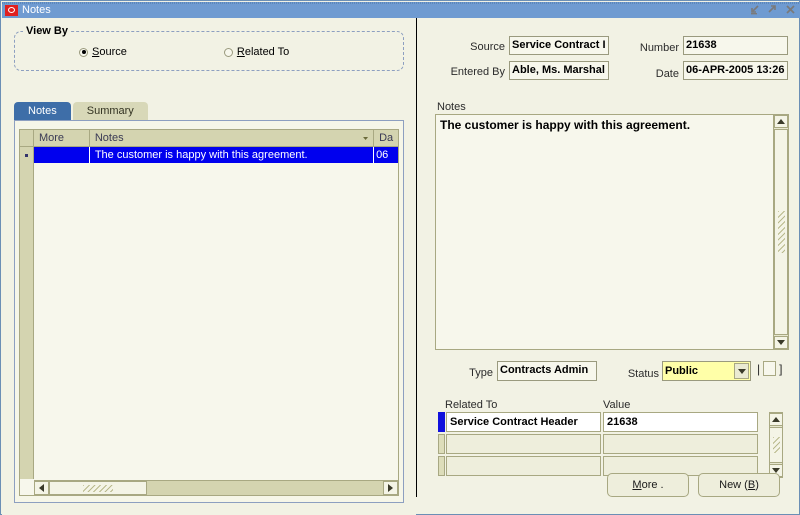  Describe the element at coordinates (216, 487) in the screenshot. I see `grid-horizontal-scrollbar` at that location.